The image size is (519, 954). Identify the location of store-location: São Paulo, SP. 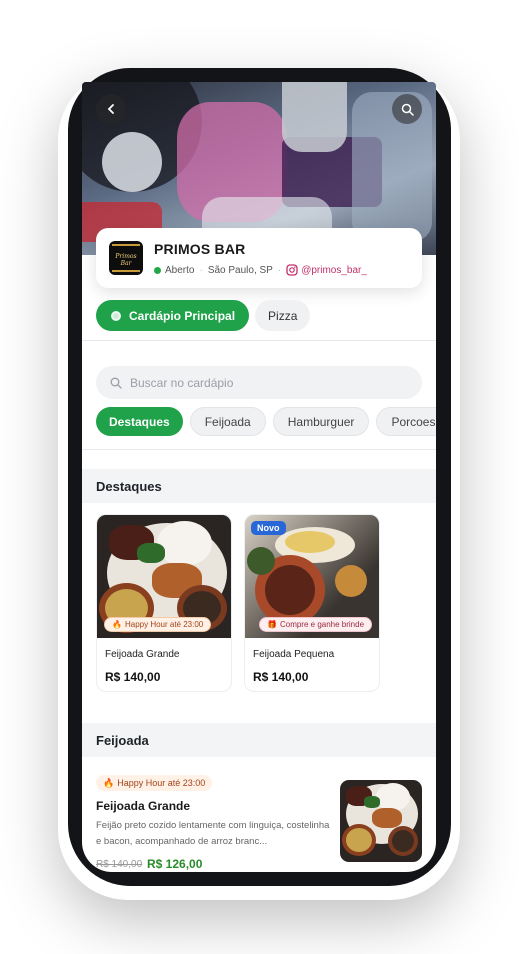
(240, 270).